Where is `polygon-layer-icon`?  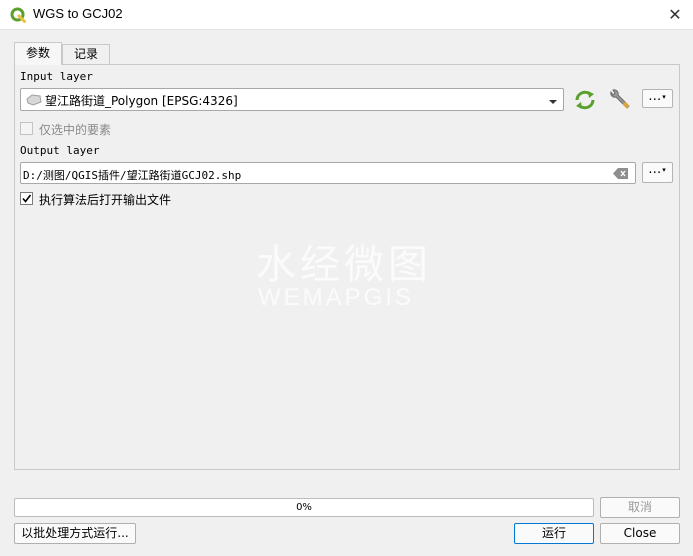
polygon-layer-icon is located at coordinates (34, 101).